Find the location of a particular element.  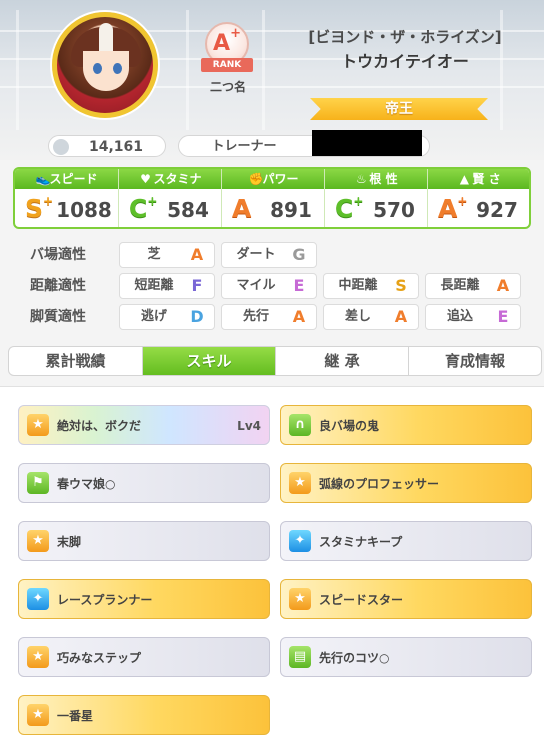

skill-card: ✦ スタミナキープ is located at coordinates (406, 541).